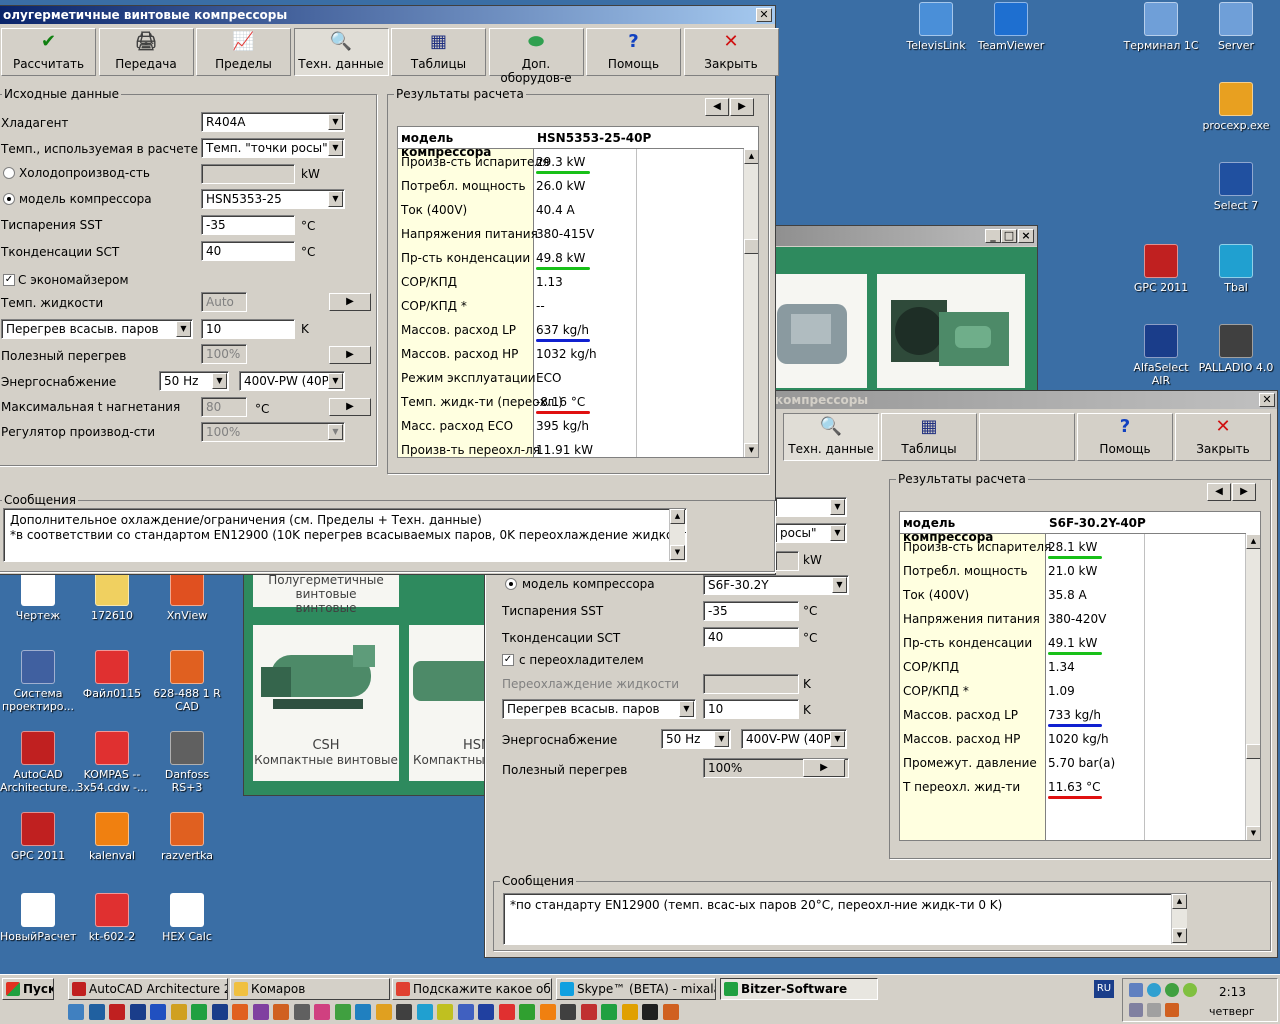  What do you see at coordinates (750, 303) in the screenshot?
I see `window1-results-scrollbar: ▲ ▼` at bounding box center [750, 303].